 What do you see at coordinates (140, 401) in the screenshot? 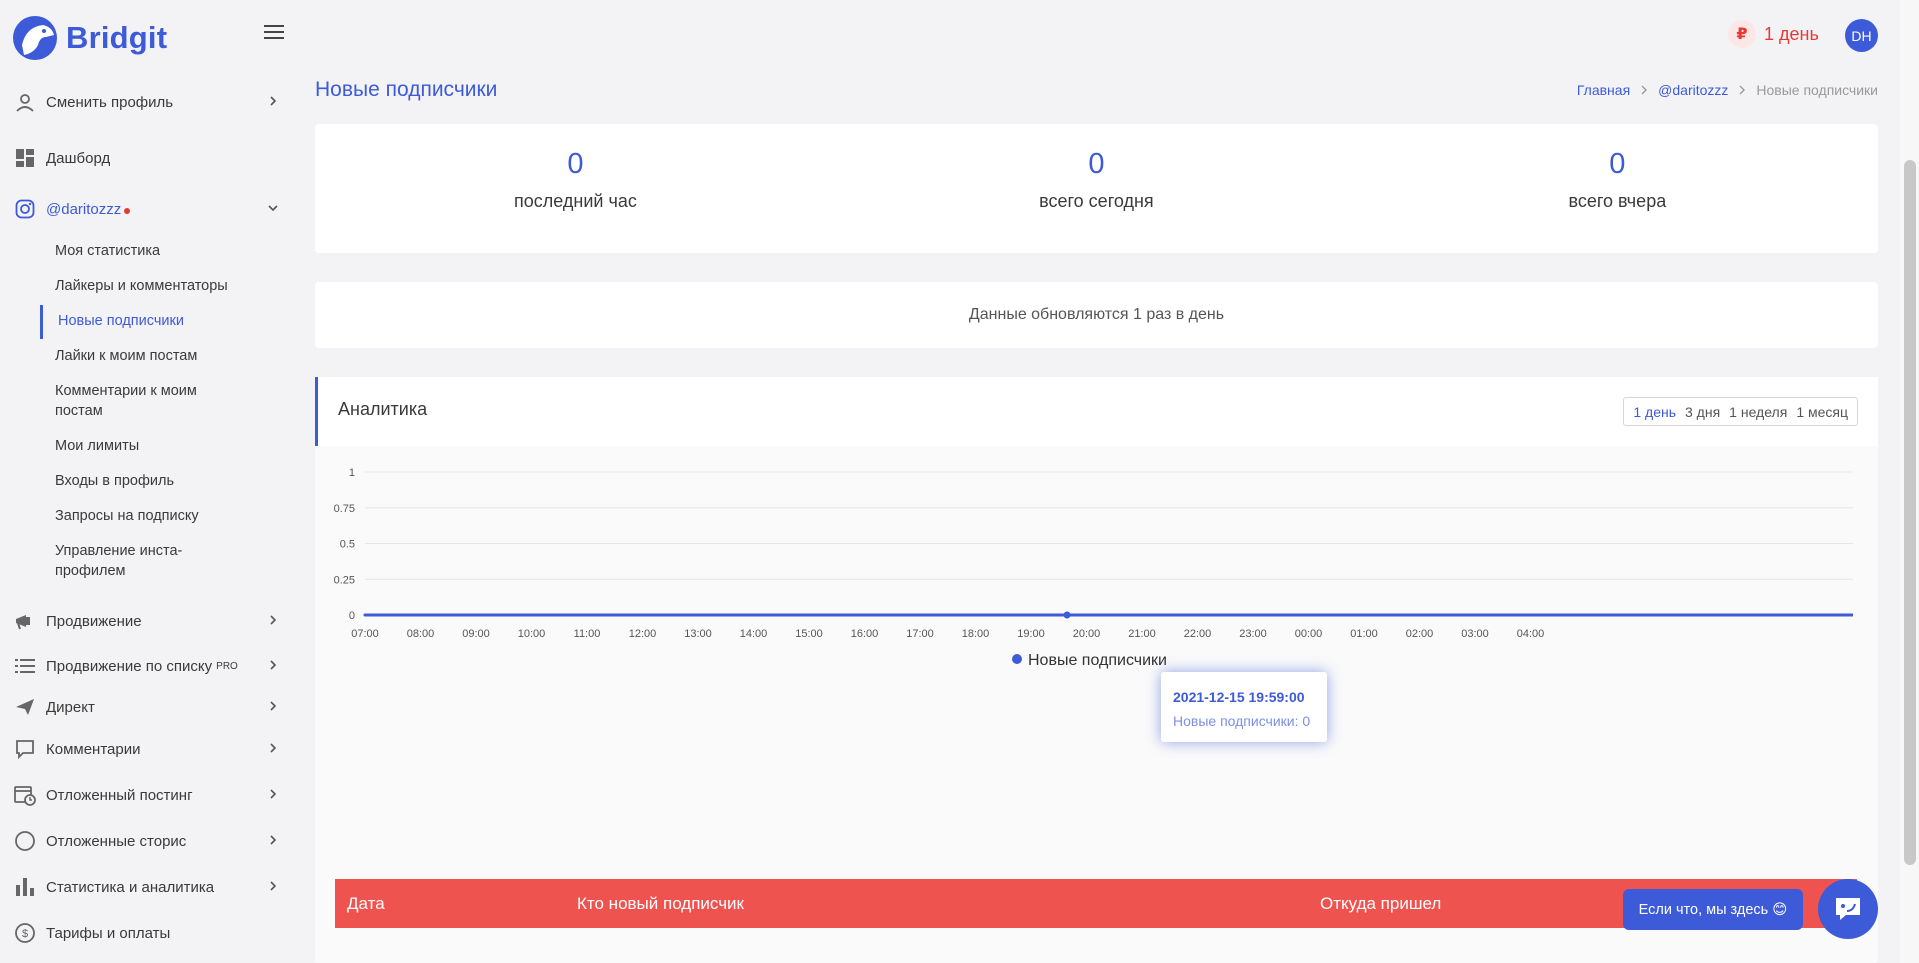
I see `submenu-item-post-comments: Комментарии к моим постам` at bounding box center [140, 401].